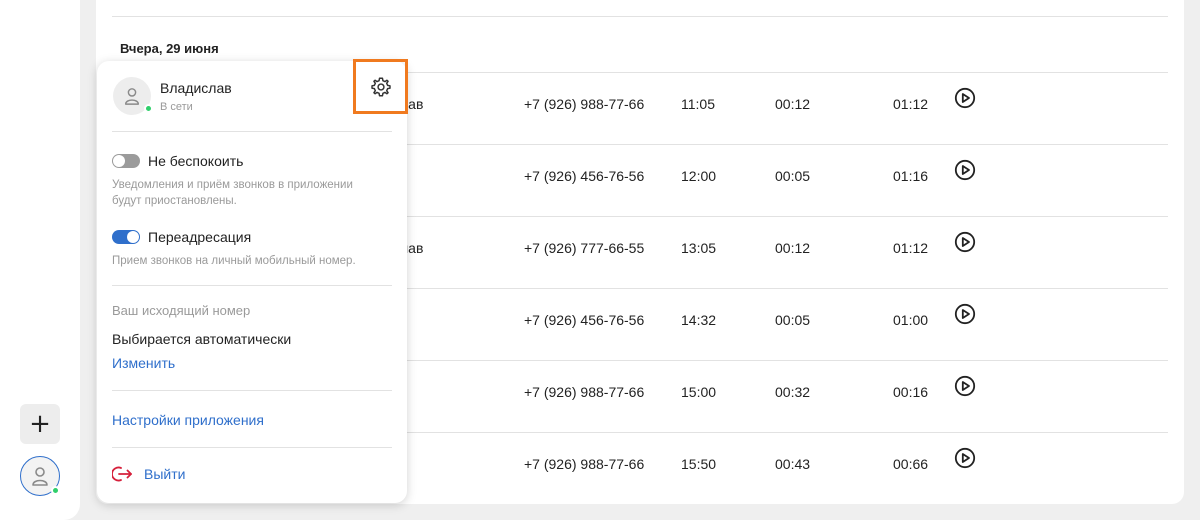 The height and width of the screenshot is (520, 1200). Describe the element at coordinates (699, 464) in the screenshot. I see `call-time: 15:50` at that location.